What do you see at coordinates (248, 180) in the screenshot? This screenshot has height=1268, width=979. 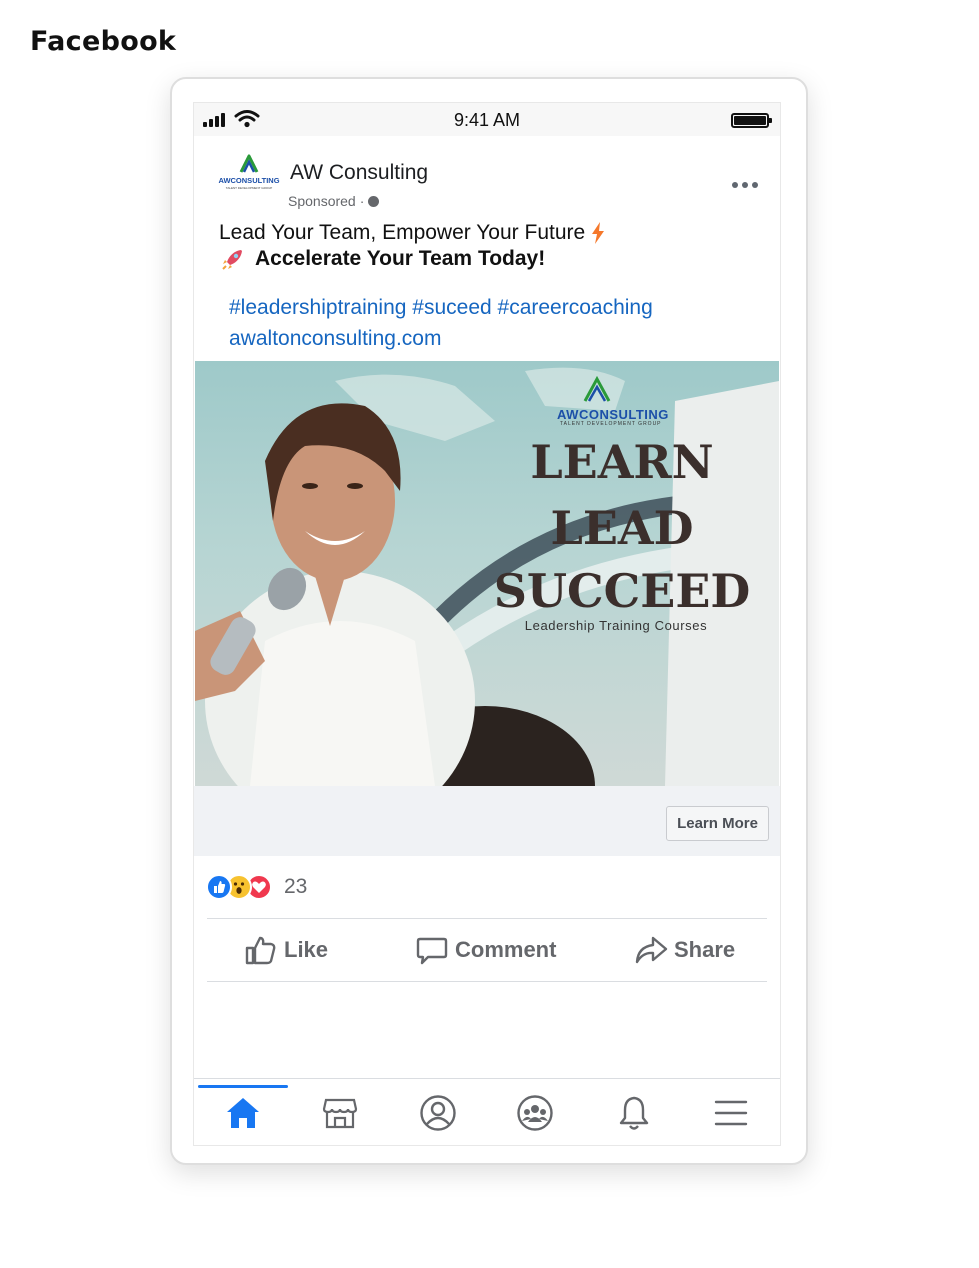 I see `svg-text: AWCONSULTING` at bounding box center [248, 180].